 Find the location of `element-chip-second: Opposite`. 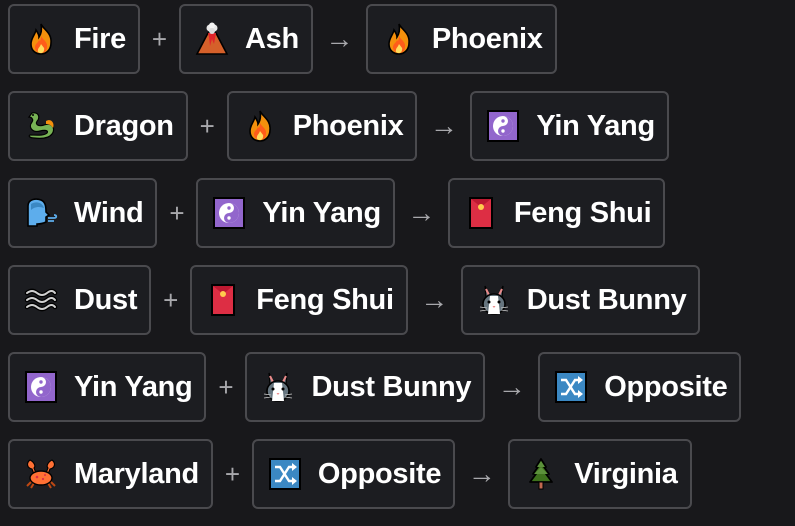

element-chip-second: Opposite is located at coordinates (353, 474).